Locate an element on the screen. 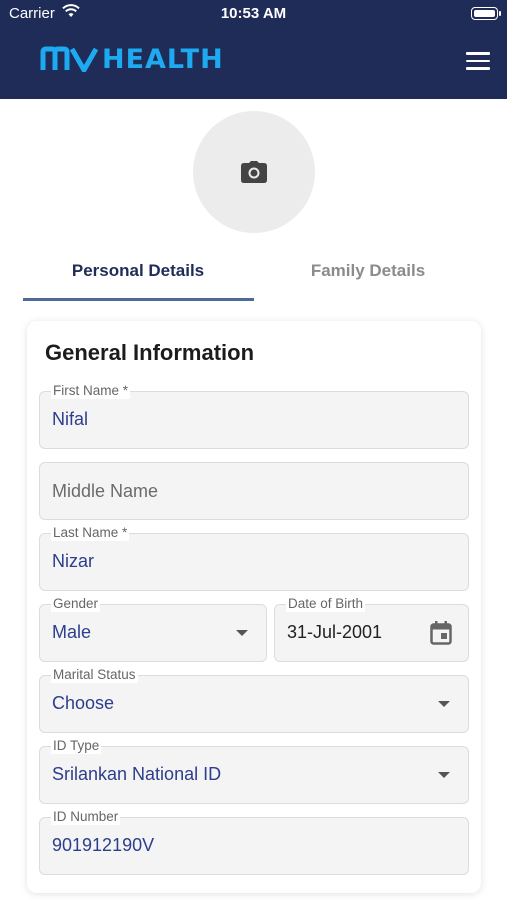  marital-status-label: Marital Status is located at coordinates (94, 675).